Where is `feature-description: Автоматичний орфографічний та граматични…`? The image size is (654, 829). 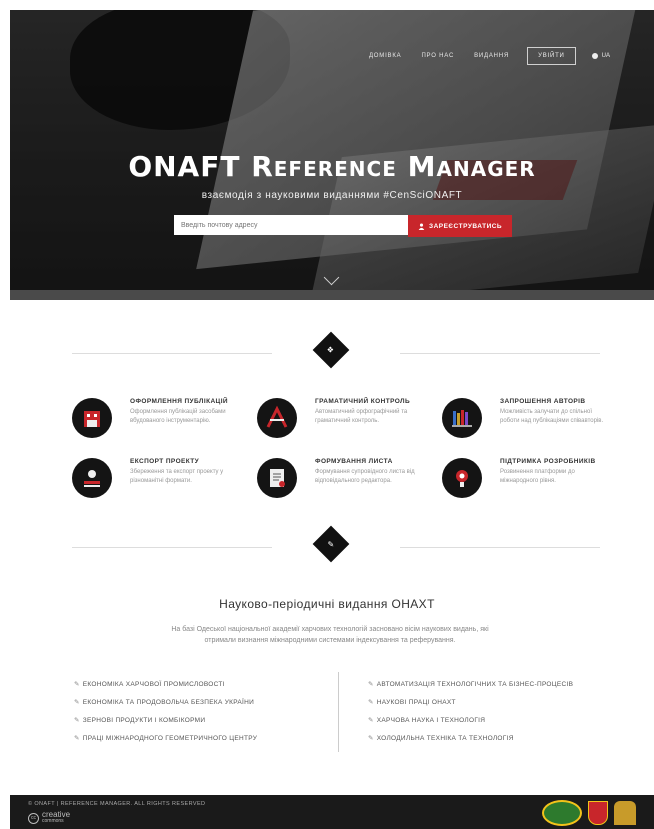 feature-description: Автоматичний орфографічний та граматични… is located at coordinates (361, 416).